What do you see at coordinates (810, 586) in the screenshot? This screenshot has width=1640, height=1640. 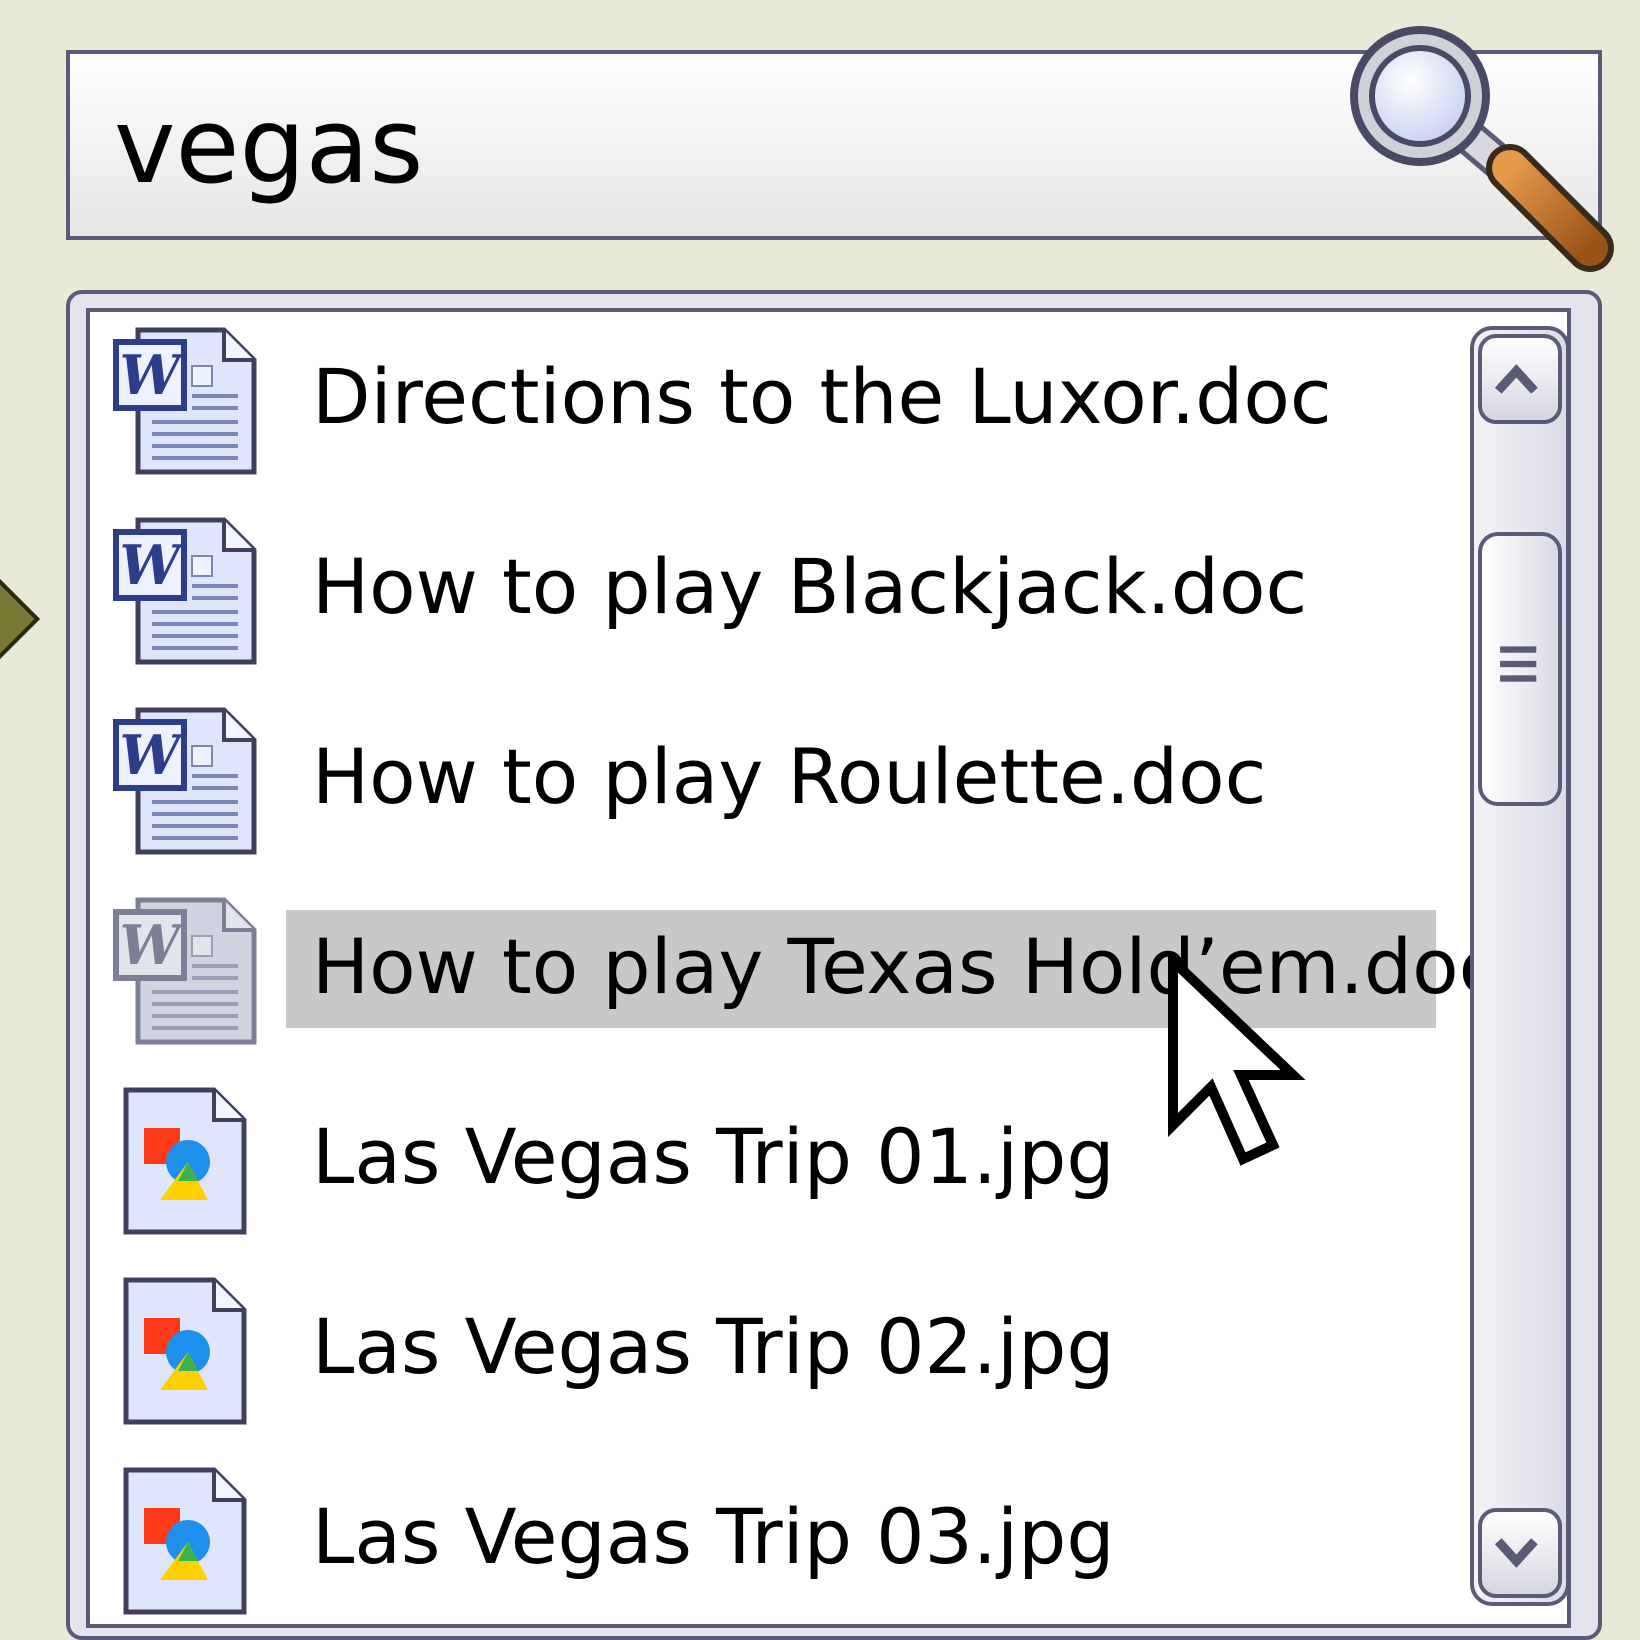 I see `file-name: How to play Blackjack.doc` at bounding box center [810, 586].